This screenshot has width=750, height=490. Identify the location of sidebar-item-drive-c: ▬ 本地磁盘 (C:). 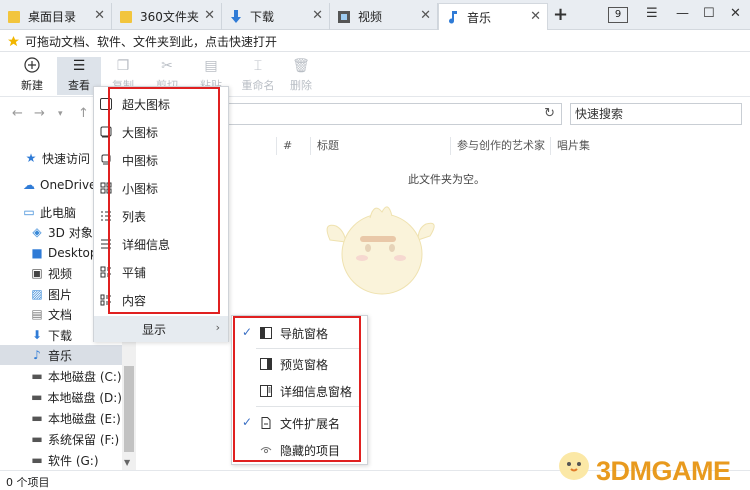
(61, 376).